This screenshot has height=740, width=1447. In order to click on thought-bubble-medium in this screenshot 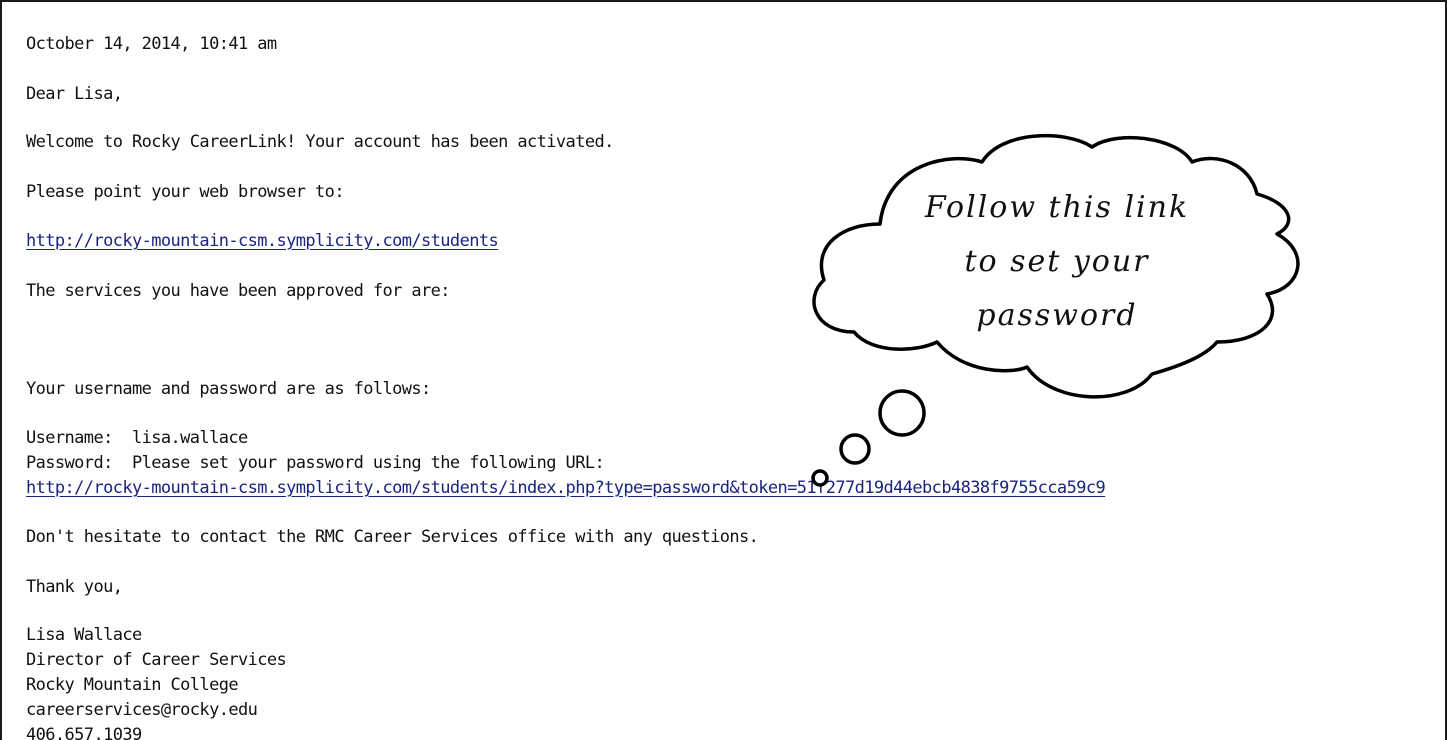, I will do `click(855, 449)`.